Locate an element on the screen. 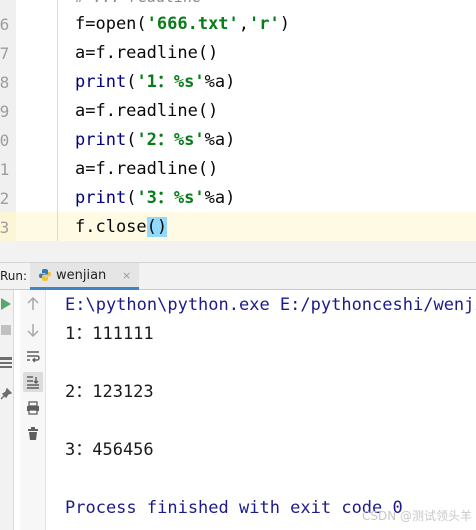 The width and height of the screenshot is (476, 530). close-icon: × is located at coordinates (126, 275).